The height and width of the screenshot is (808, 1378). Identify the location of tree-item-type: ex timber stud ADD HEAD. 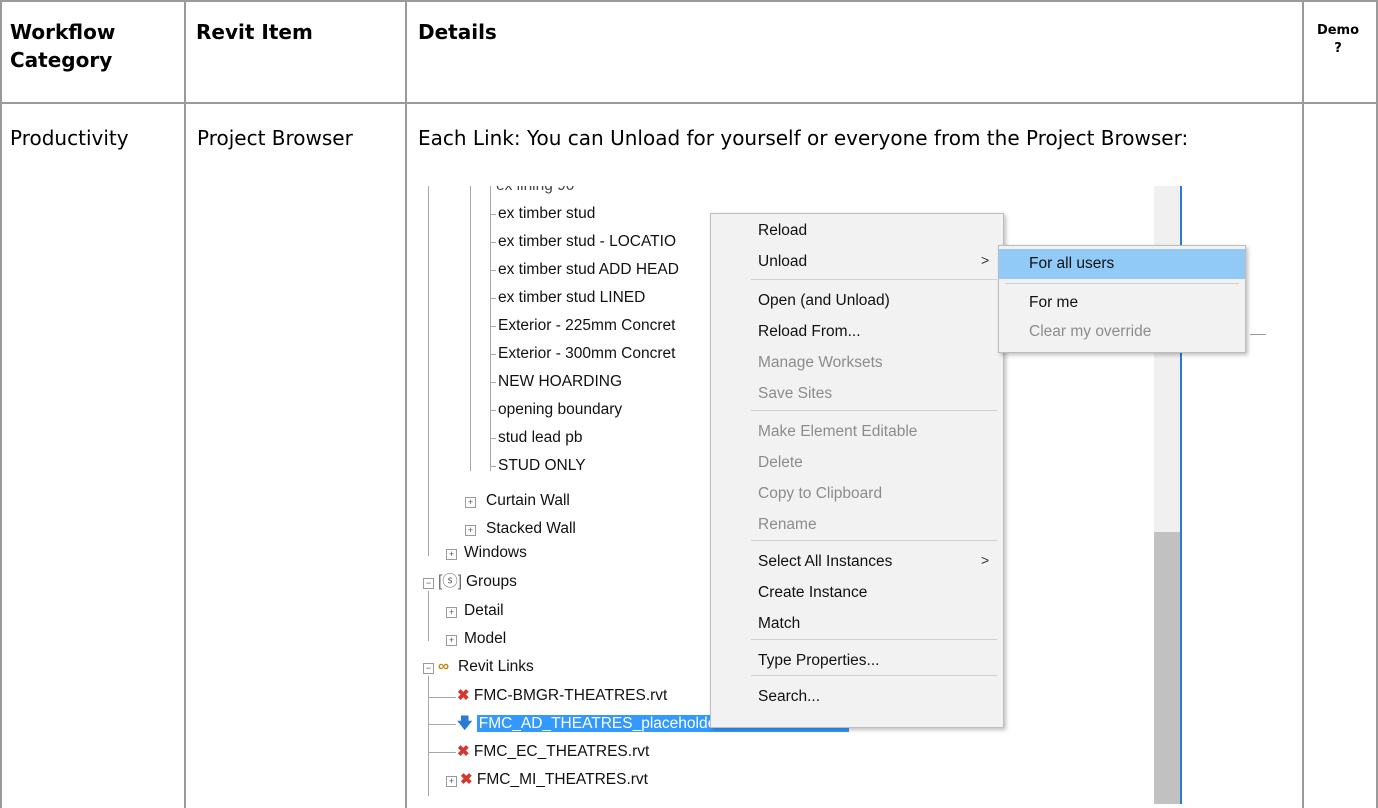
(588, 270).